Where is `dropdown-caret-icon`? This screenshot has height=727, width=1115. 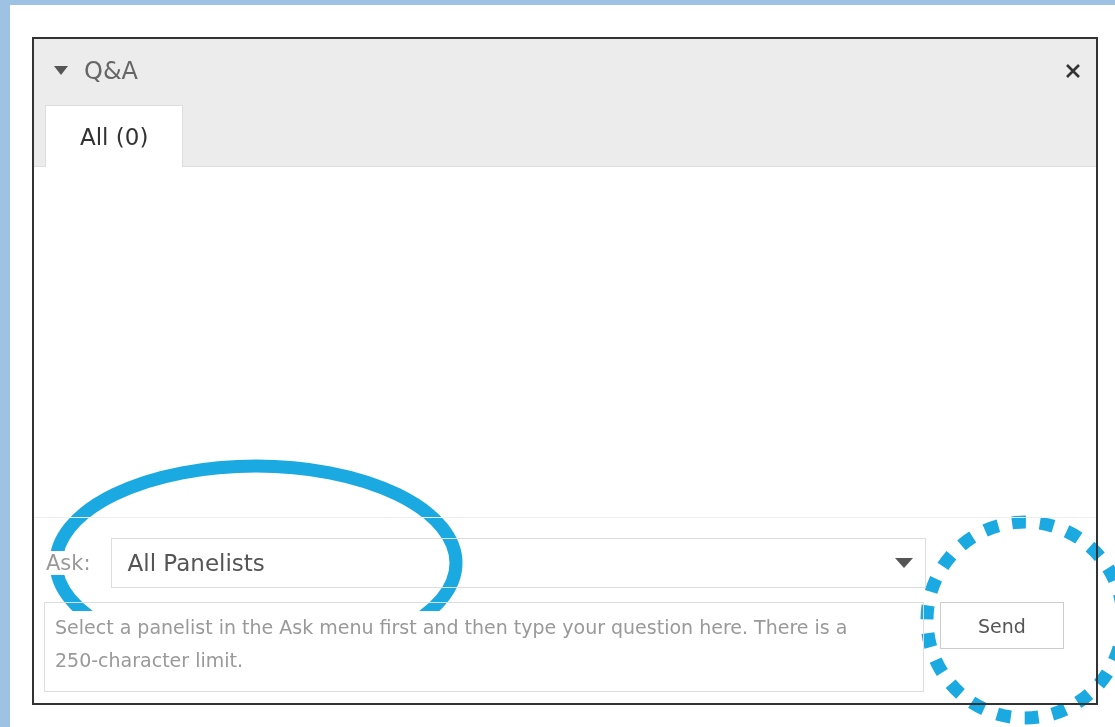
dropdown-caret-icon is located at coordinates (903, 563).